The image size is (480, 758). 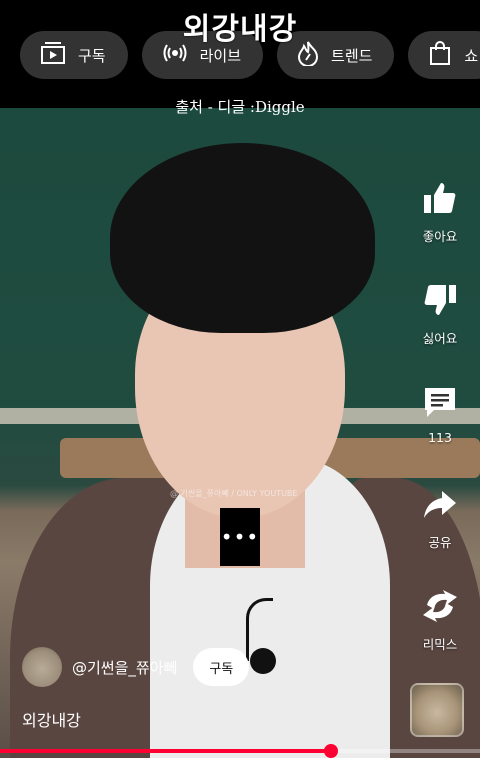 I want to click on video-title: 외강내강, so click(x=51, y=719).